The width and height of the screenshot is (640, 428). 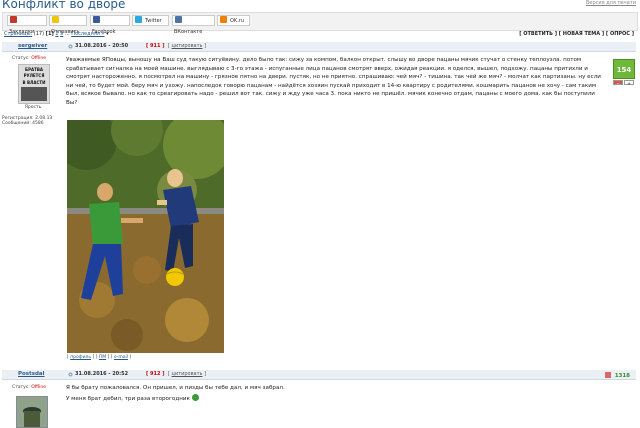 What do you see at coordinates (13, 19) in the screenshot?
I see `bookmarks-icon` at bounding box center [13, 19].